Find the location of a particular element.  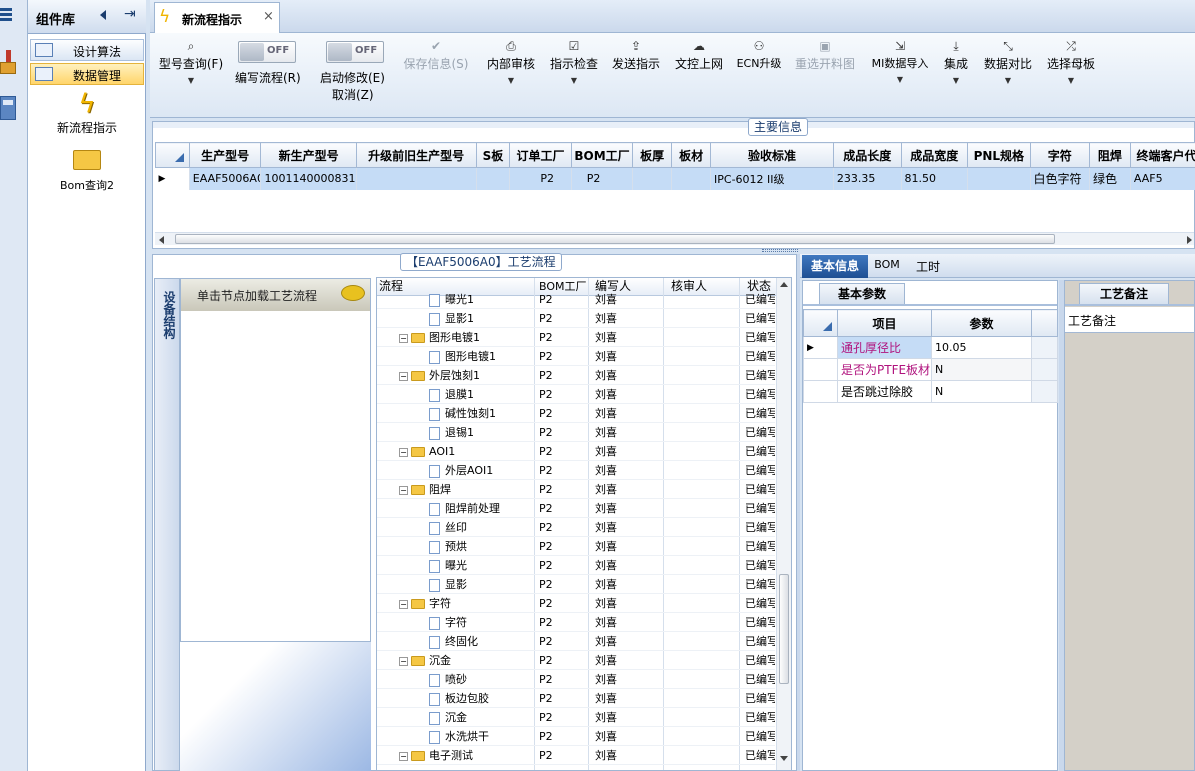

process-name-cell: − 图形电镀1 is located at coordinates (465, 337).